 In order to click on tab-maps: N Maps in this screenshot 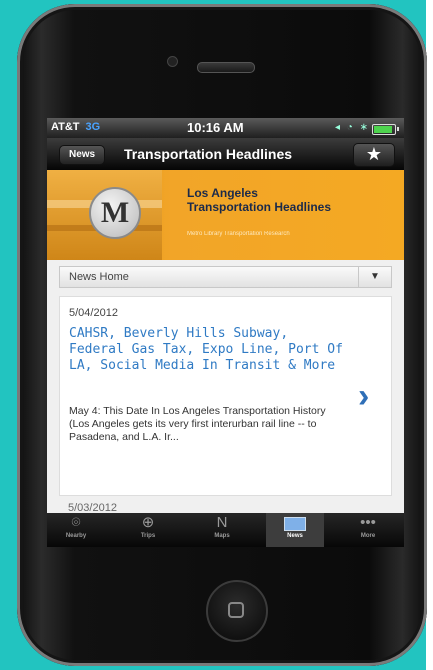, I will do `click(222, 530)`.